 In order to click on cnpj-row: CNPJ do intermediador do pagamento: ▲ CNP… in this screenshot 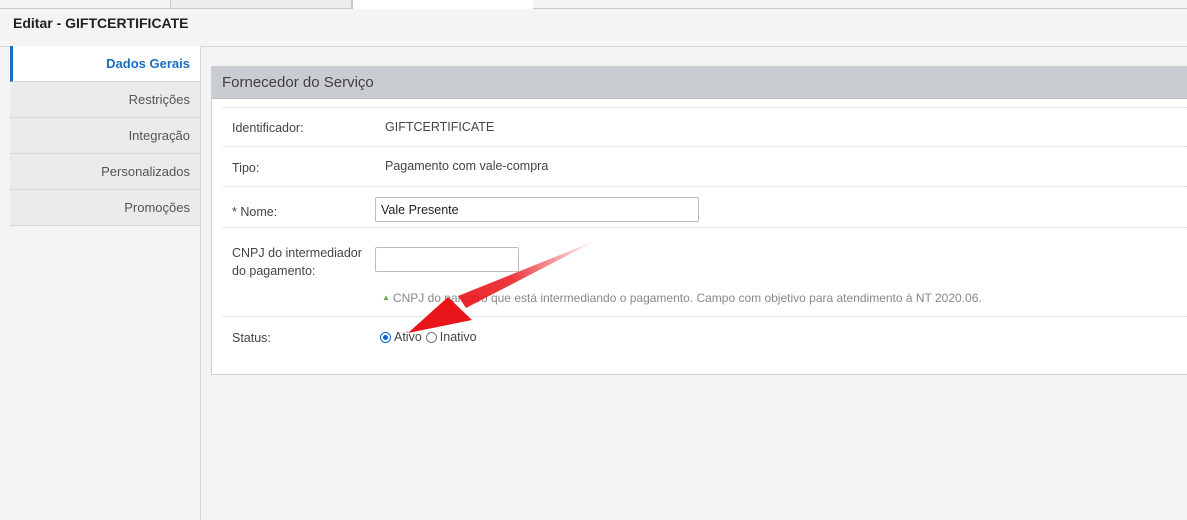, I will do `click(704, 272)`.